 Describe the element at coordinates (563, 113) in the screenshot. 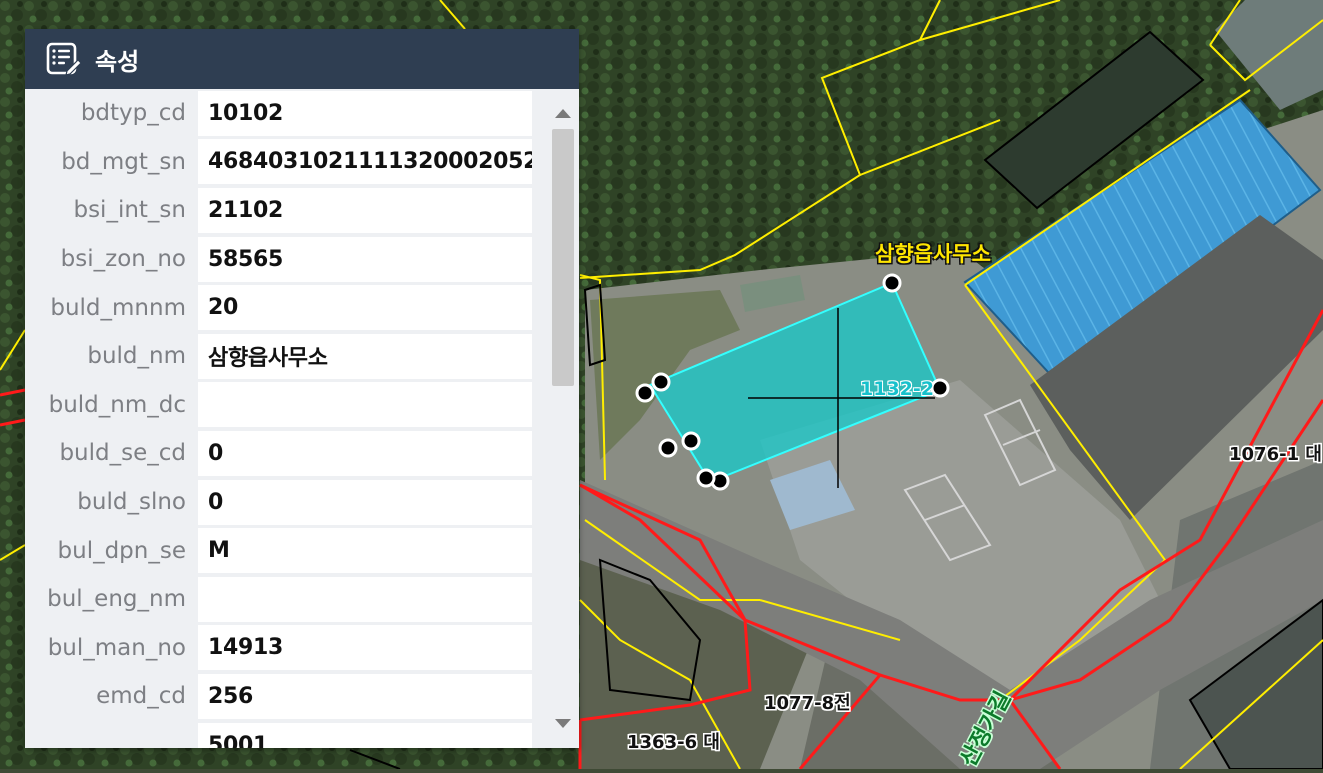

I see `scroll-up-arrow-icon` at that location.